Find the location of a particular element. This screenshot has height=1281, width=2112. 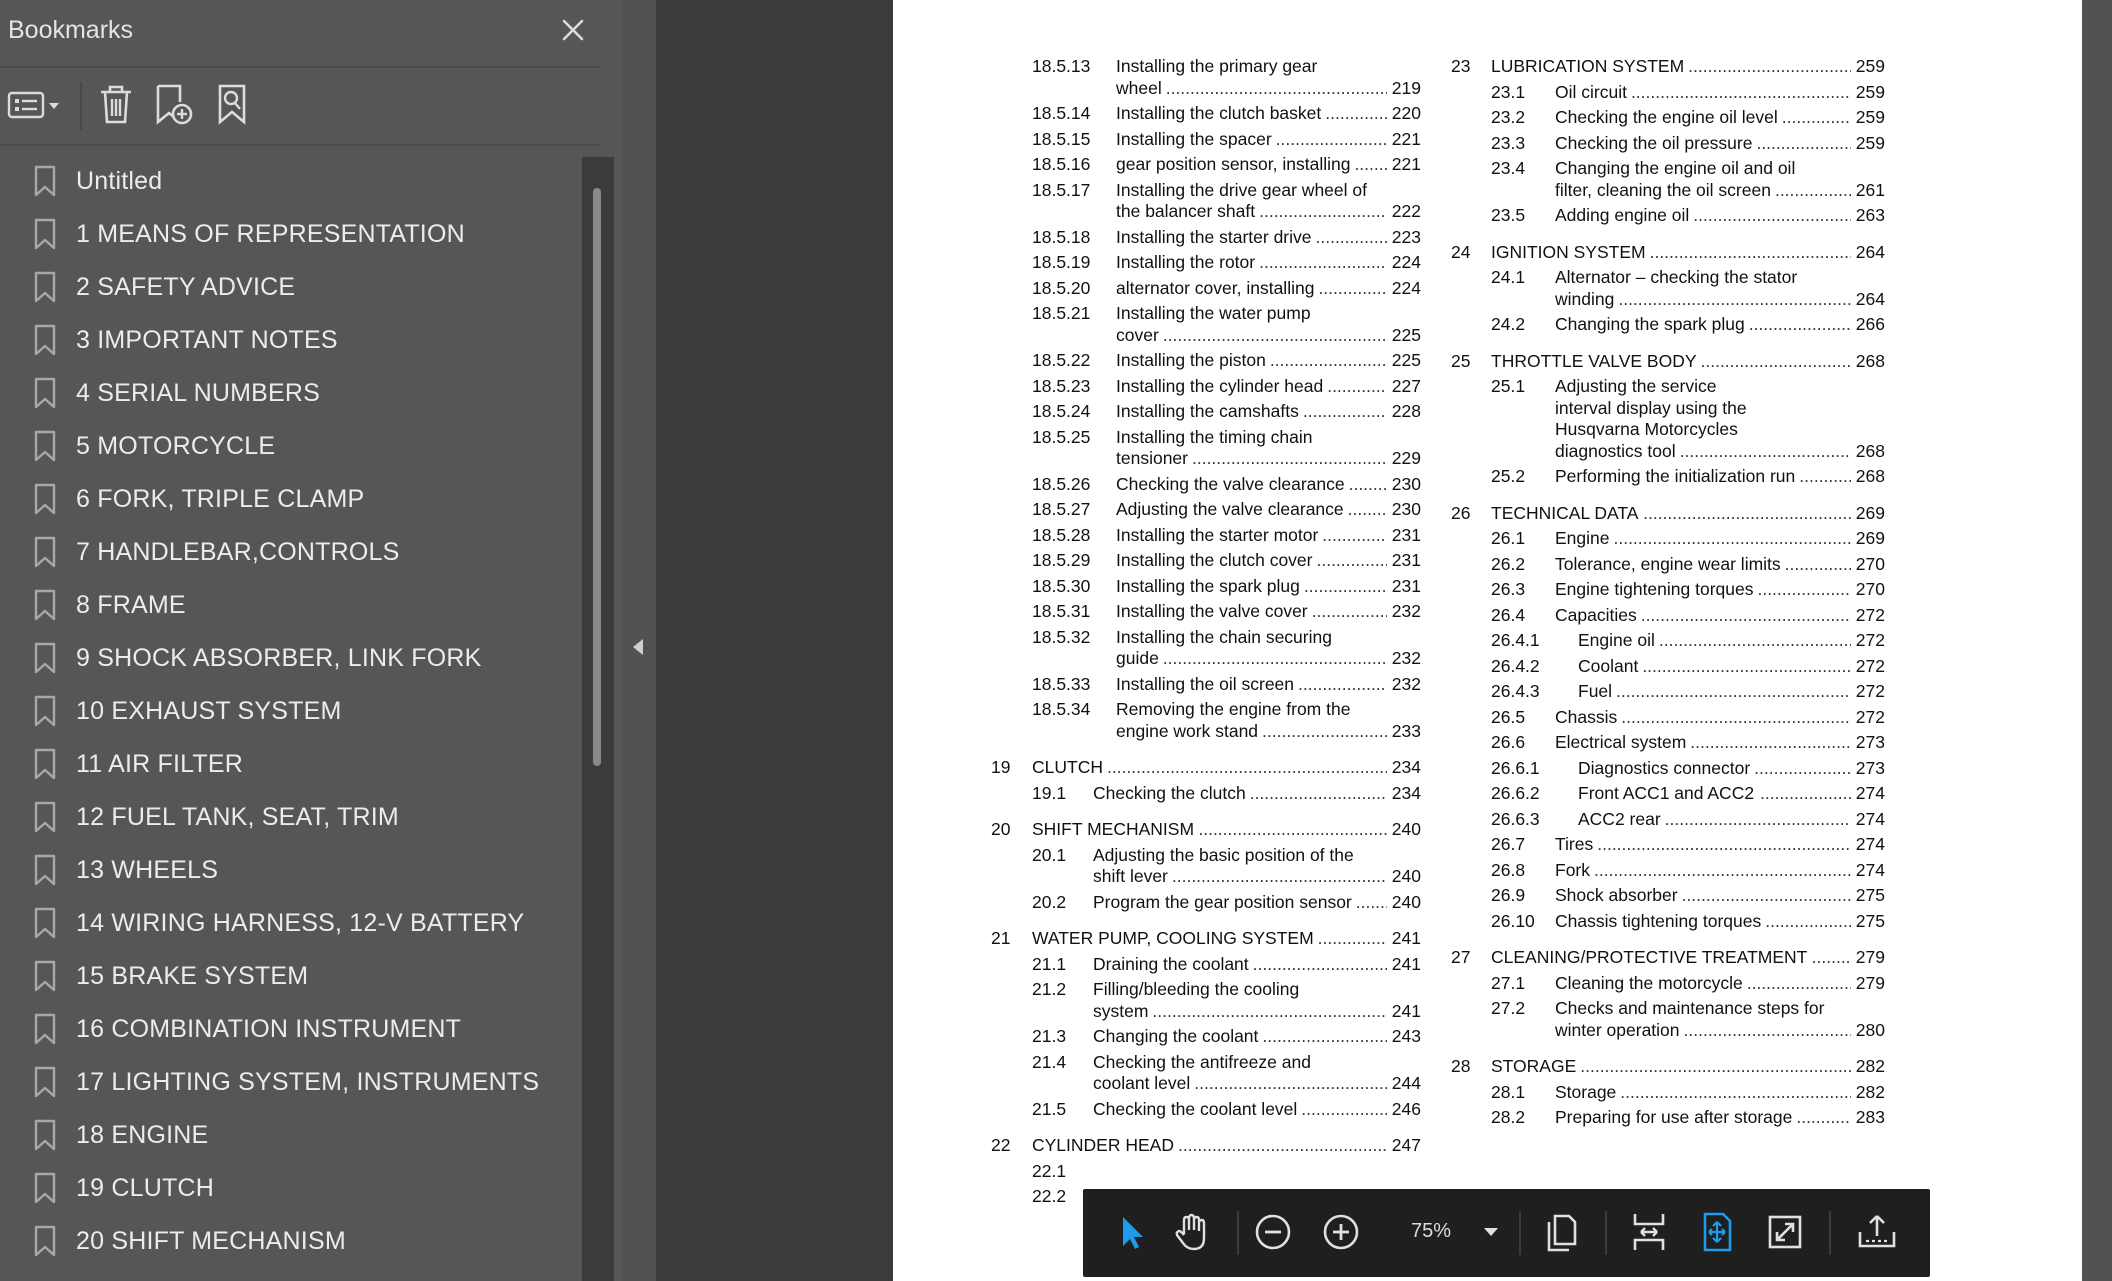

bookmark-item: 16 COMBINATION INSTRUMENT is located at coordinates (290, 1029).